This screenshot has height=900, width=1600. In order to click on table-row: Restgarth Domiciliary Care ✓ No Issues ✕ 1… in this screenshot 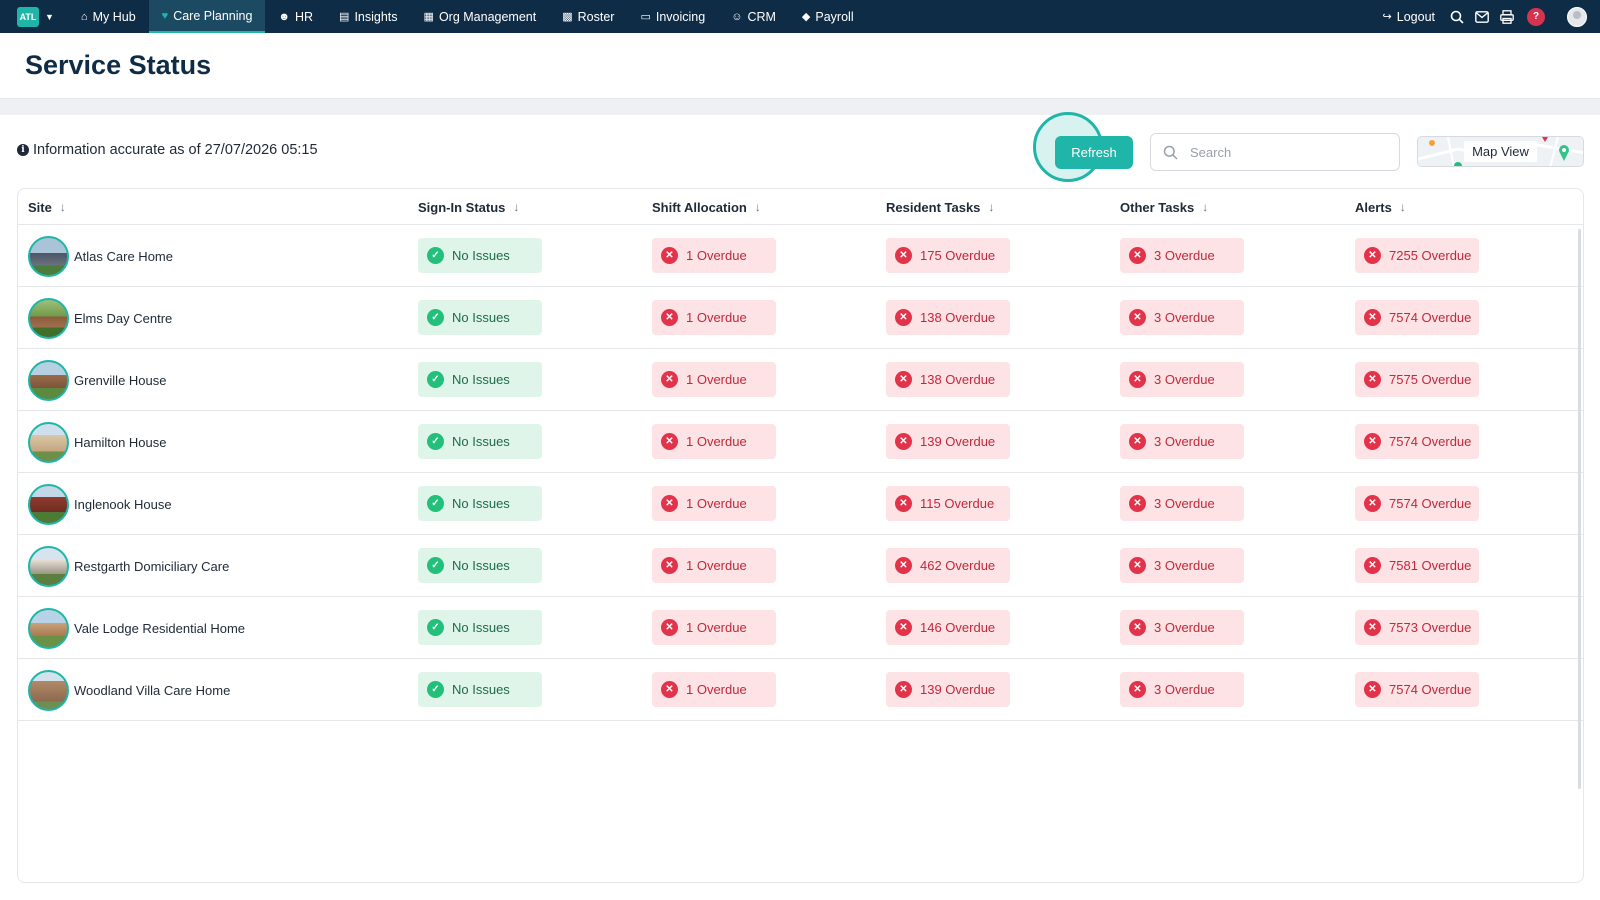, I will do `click(800, 566)`.